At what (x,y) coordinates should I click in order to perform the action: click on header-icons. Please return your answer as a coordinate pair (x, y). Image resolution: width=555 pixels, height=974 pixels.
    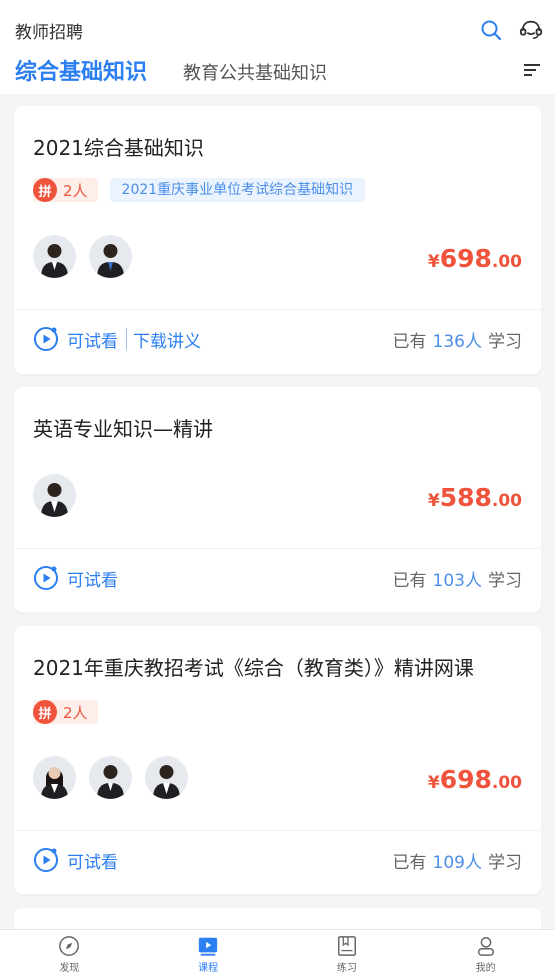
    Looking at the image, I should click on (511, 30).